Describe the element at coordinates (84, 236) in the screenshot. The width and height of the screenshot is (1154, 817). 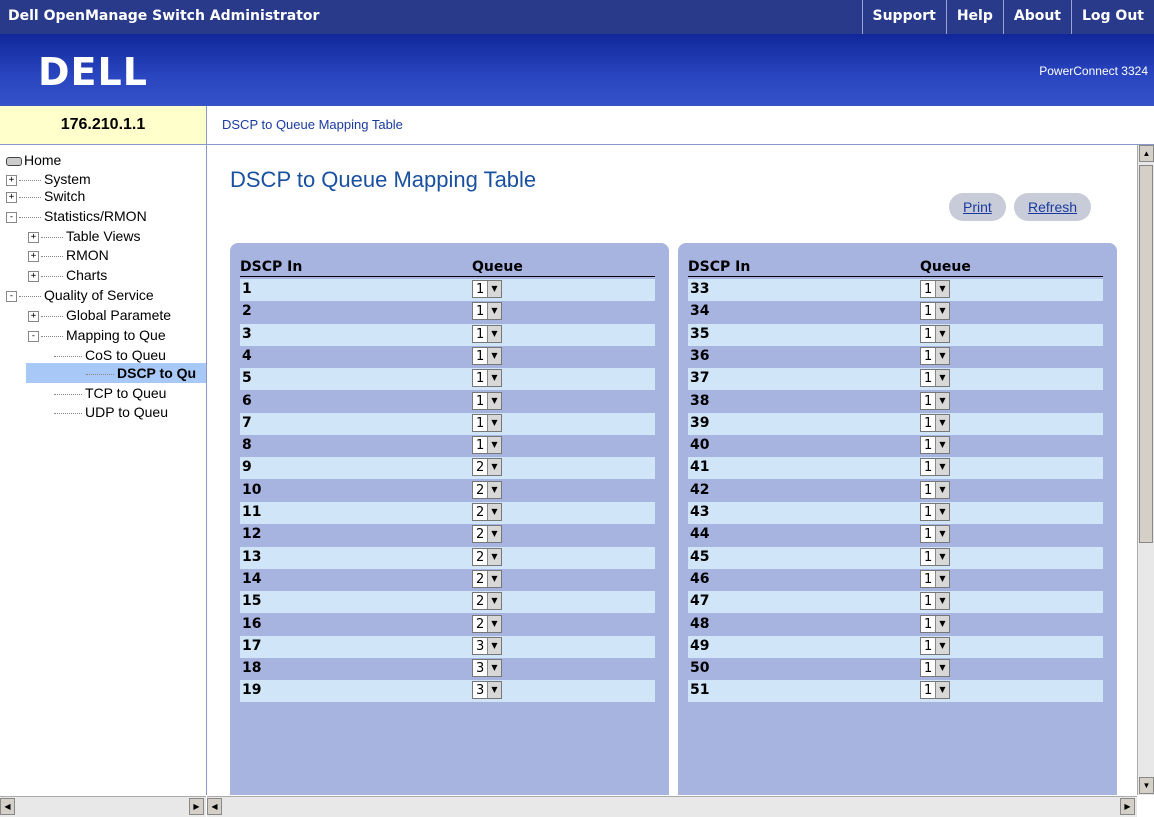
I see `tree-item-table-views: +Table Views` at that location.